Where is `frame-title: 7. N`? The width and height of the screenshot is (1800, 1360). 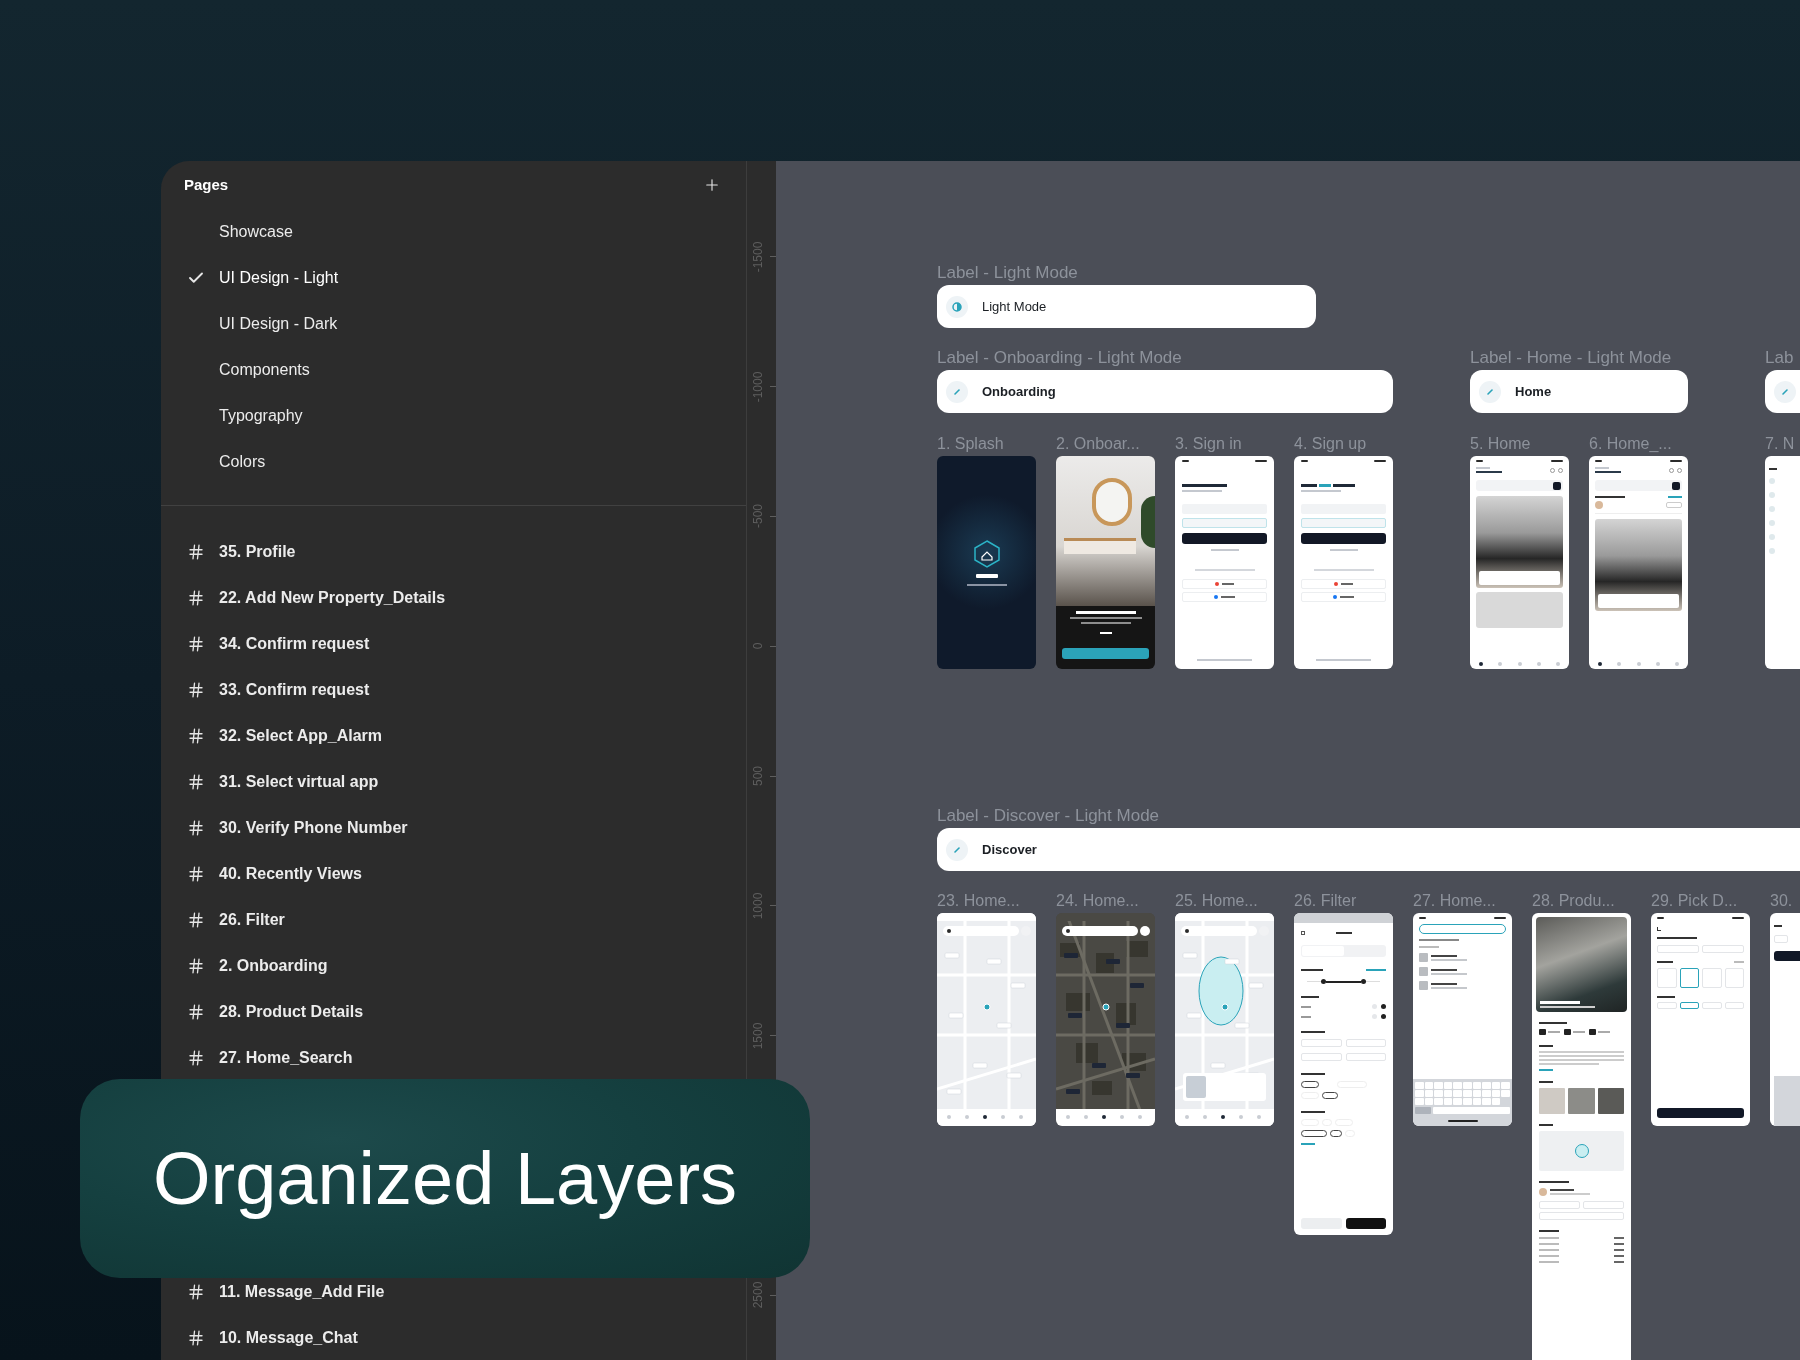 frame-title: 7. N is located at coordinates (1780, 444).